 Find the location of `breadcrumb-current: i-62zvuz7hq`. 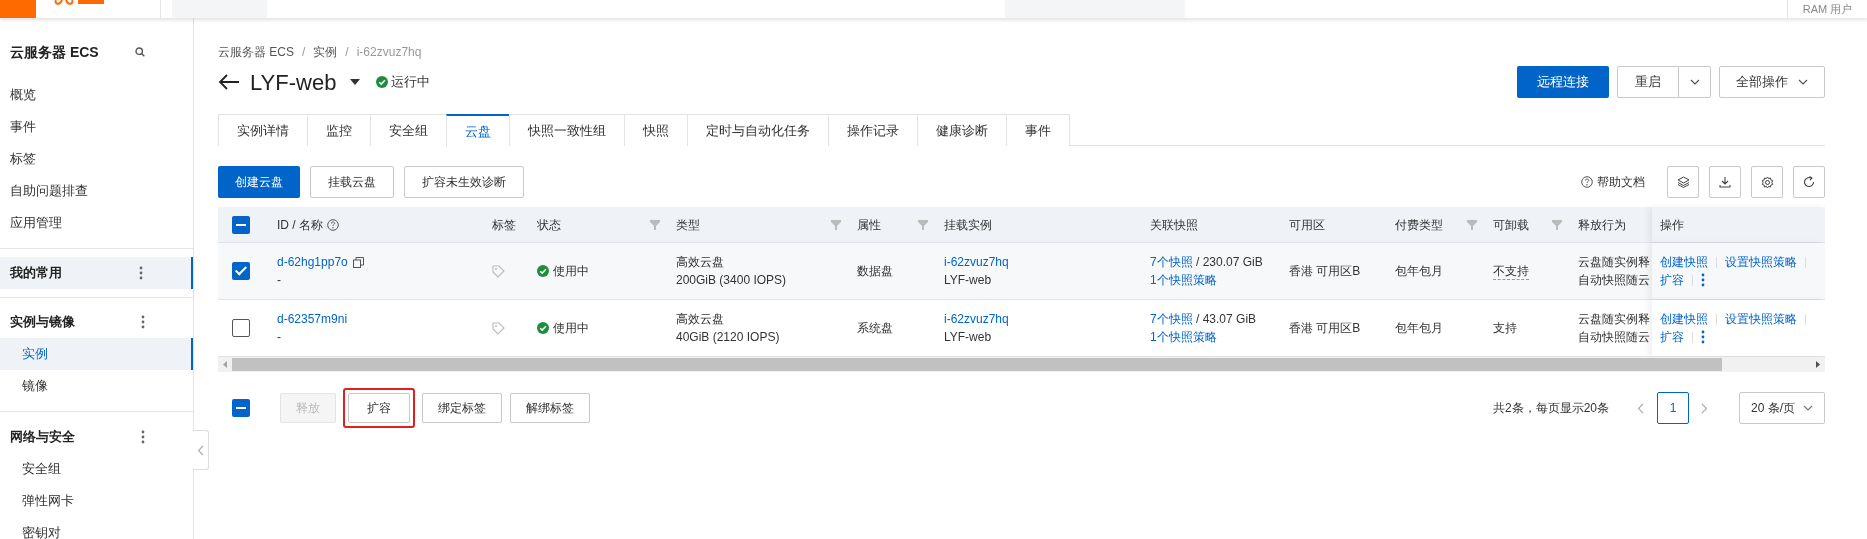

breadcrumb-current: i-62zvuz7hq is located at coordinates (389, 52).